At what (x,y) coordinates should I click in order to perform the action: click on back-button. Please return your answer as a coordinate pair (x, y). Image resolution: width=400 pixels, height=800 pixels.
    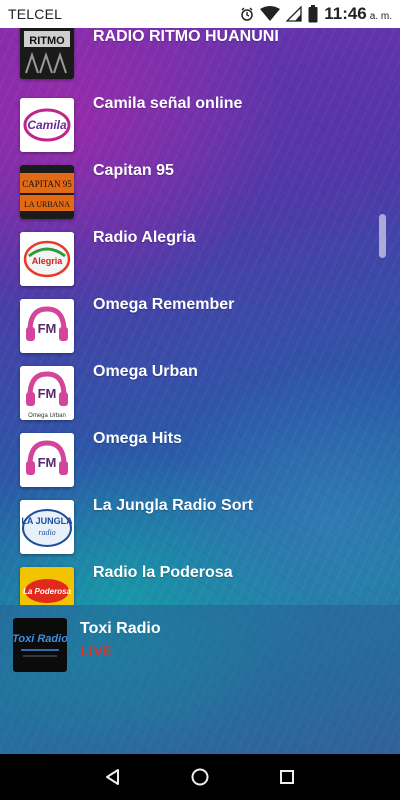
    Looking at the image, I should click on (113, 777).